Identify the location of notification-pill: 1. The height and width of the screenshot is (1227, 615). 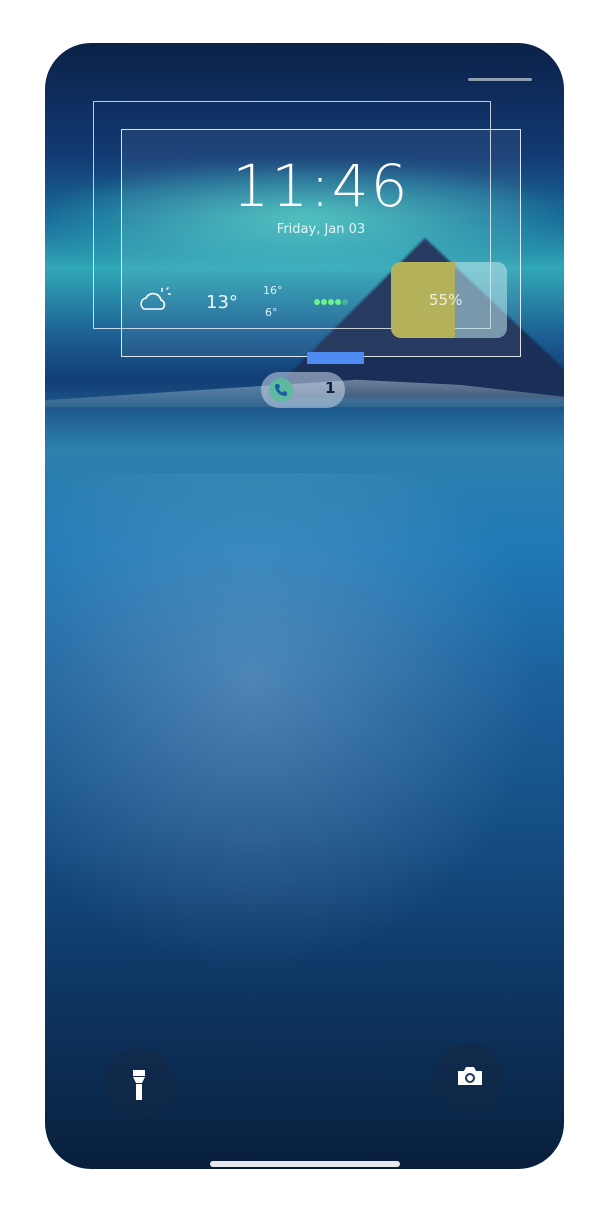
(303, 390).